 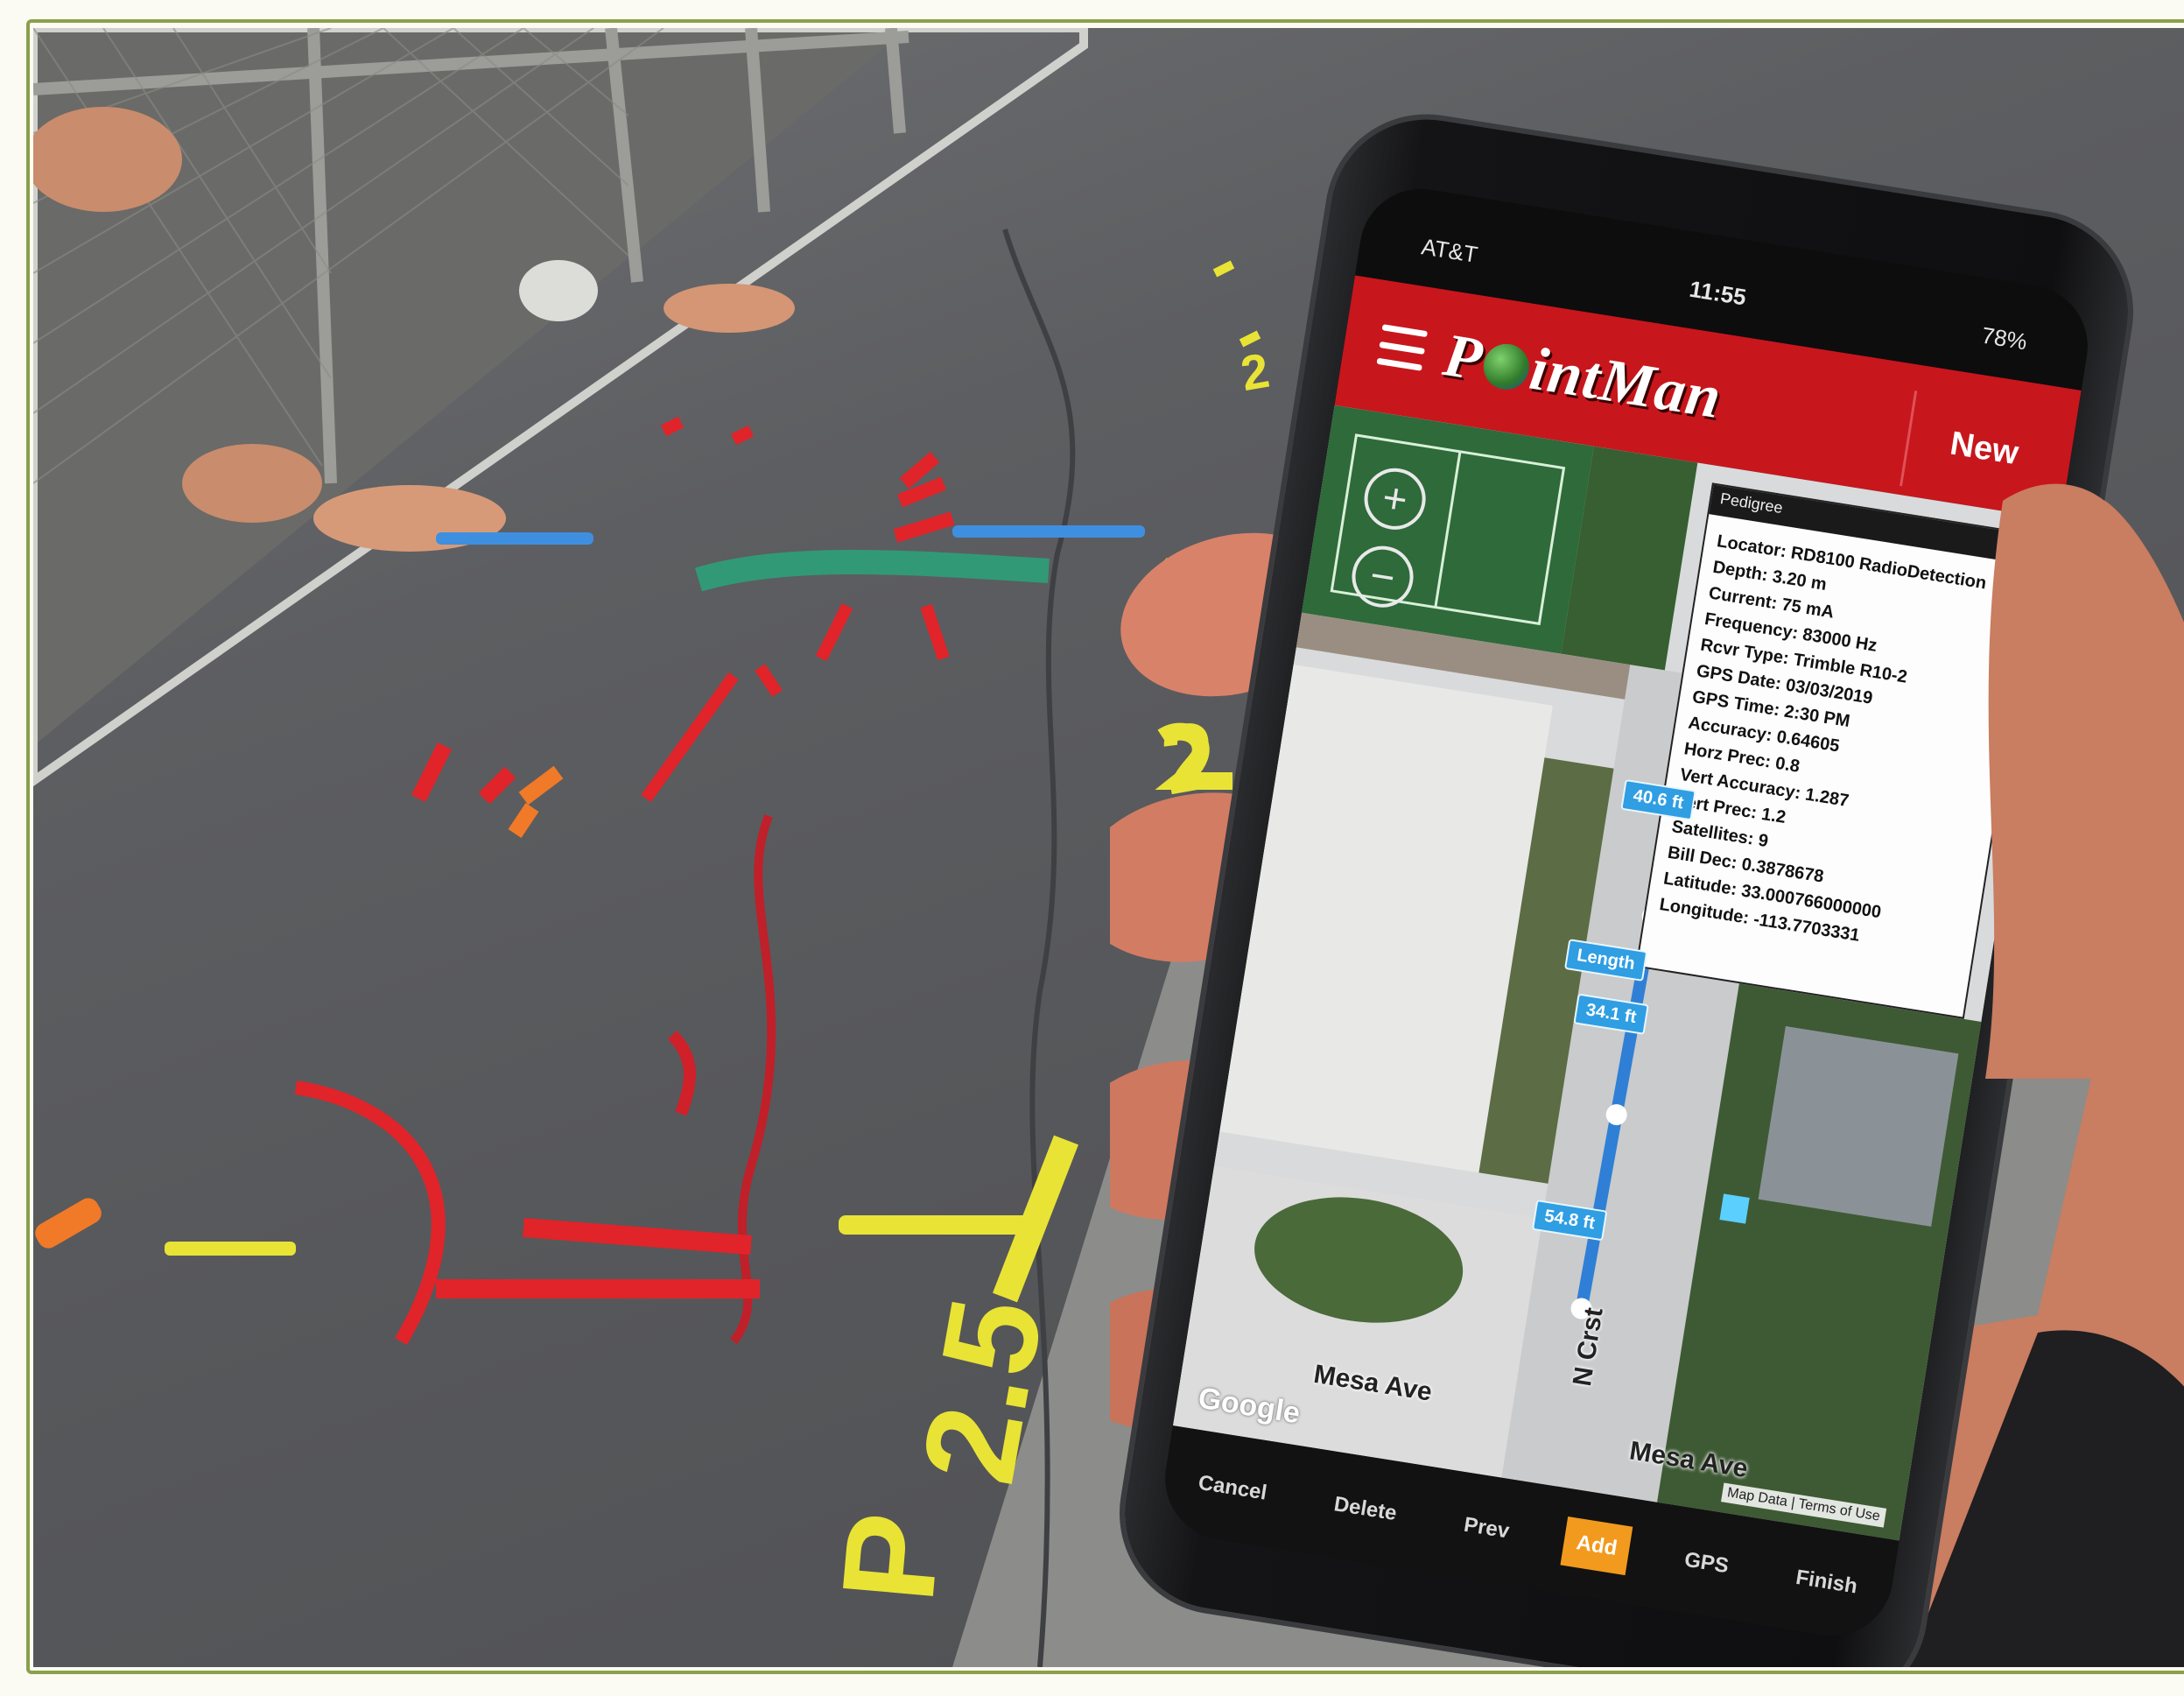 What do you see at coordinates (1365, 1509) in the screenshot?
I see `delete-button: Delete` at bounding box center [1365, 1509].